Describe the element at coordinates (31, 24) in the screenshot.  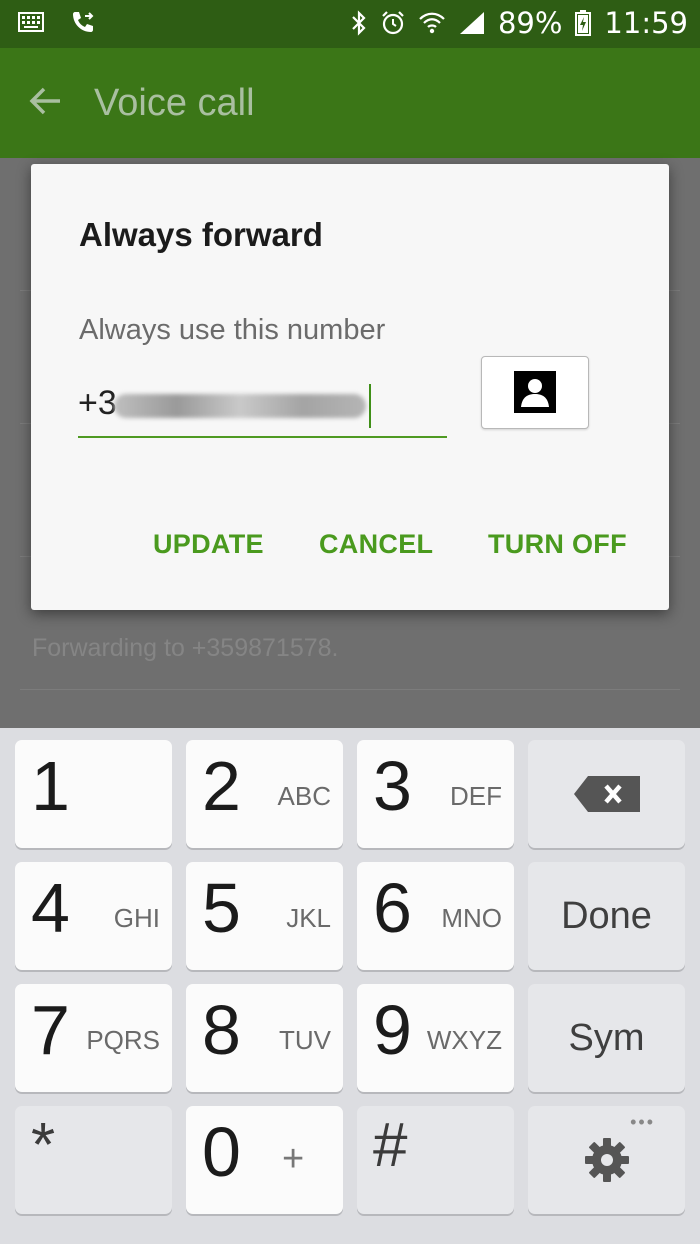
I see `keyboard-icon` at that location.